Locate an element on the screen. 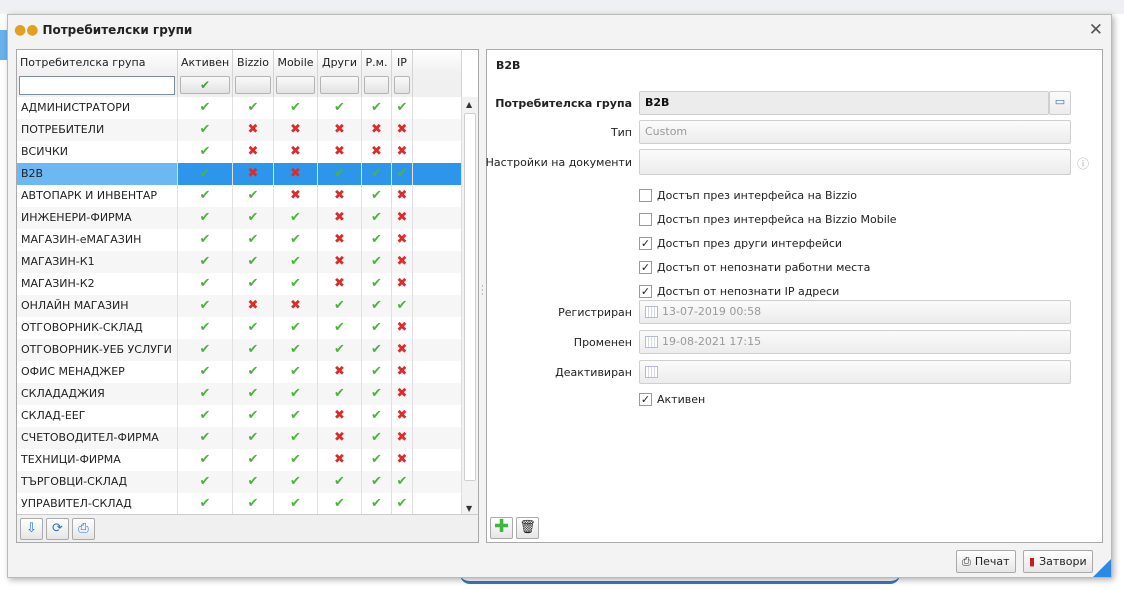 Image resolution: width=1124 pixels, height=590 pixels. splitter-handle: · · · is located at coordinates (482, 291).